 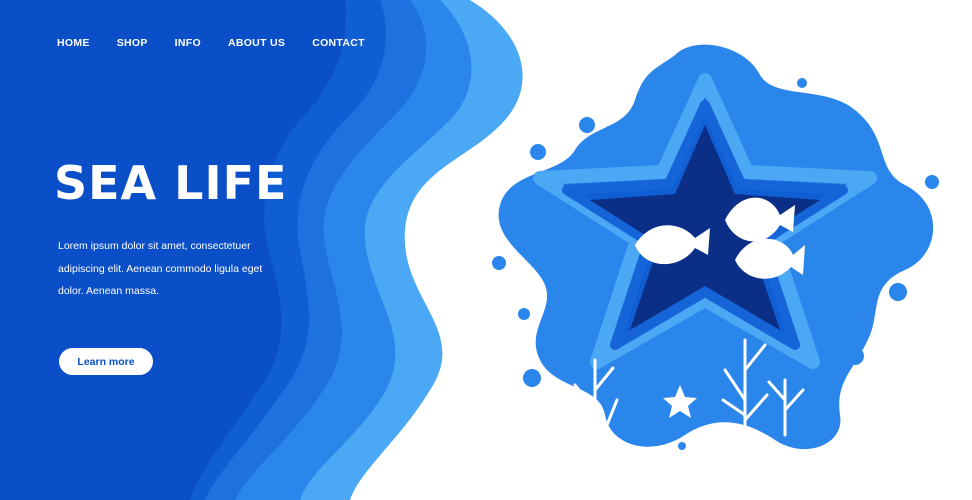 I want to click on top-nav: HOME SHOP INFO ABOUT US CONTACT, so click(x=224, y=43).